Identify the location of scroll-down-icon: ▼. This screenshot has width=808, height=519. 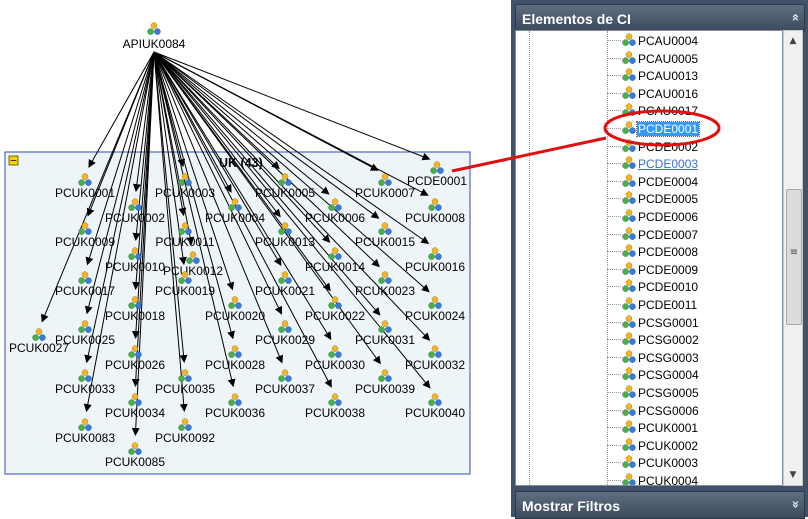
(793, 475).